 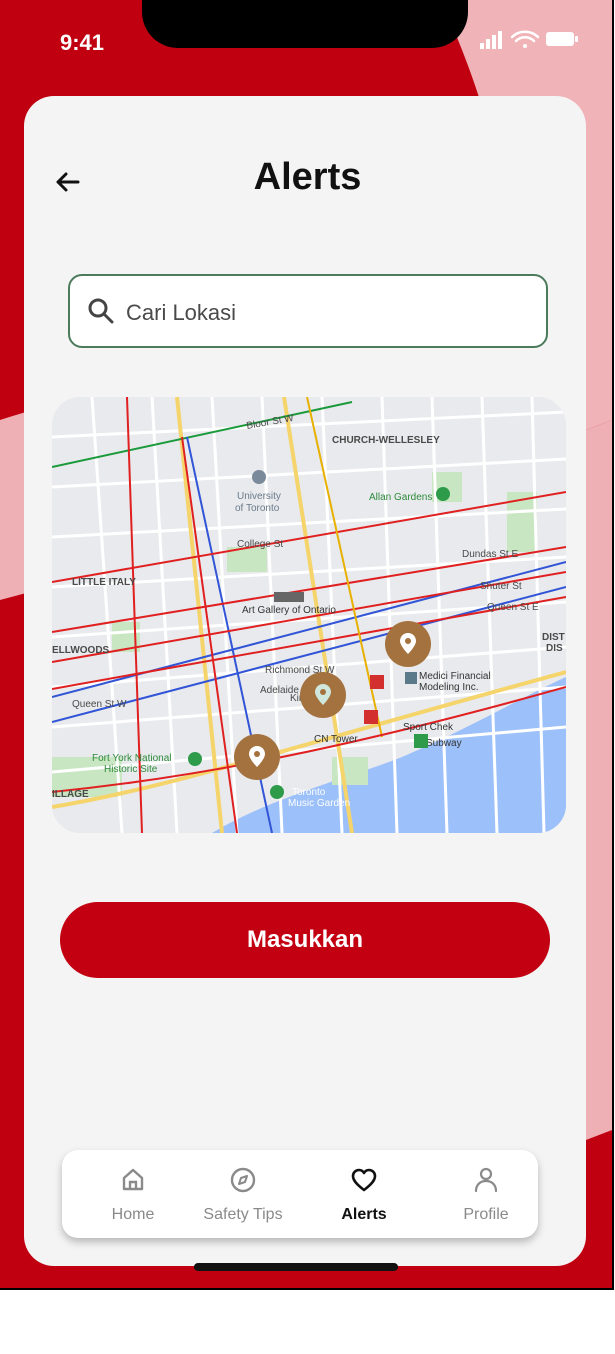 What do you see at coordinates (259, 496) in the screenshot?
I see `map-label: University` at bounding box center [259, 496].